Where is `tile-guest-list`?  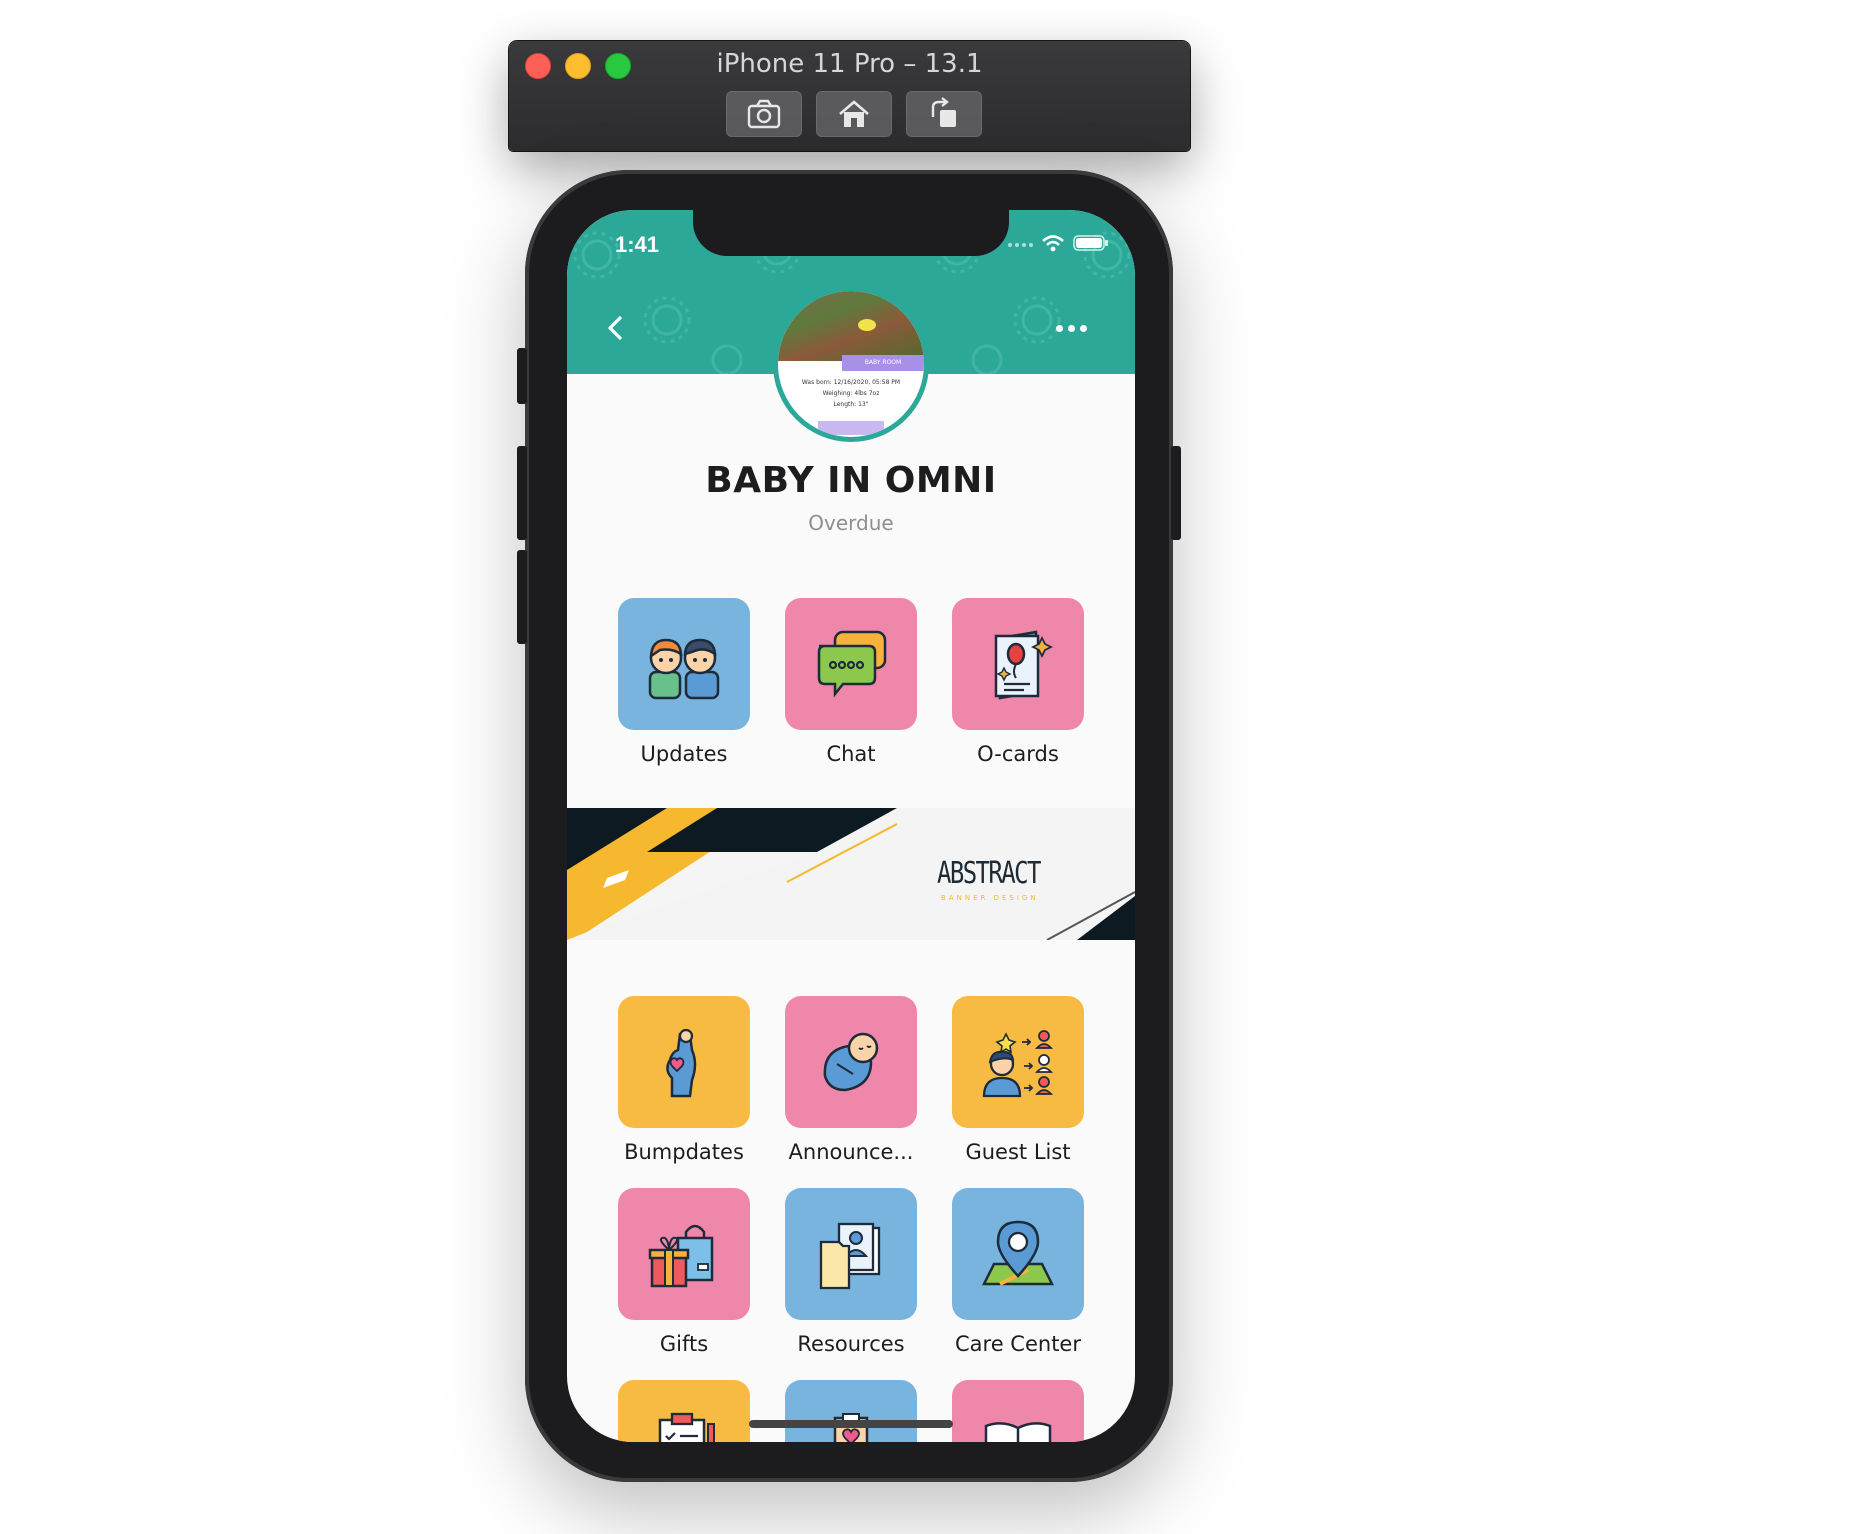
tile-guest-list is located at coordinates (1018, 1062).